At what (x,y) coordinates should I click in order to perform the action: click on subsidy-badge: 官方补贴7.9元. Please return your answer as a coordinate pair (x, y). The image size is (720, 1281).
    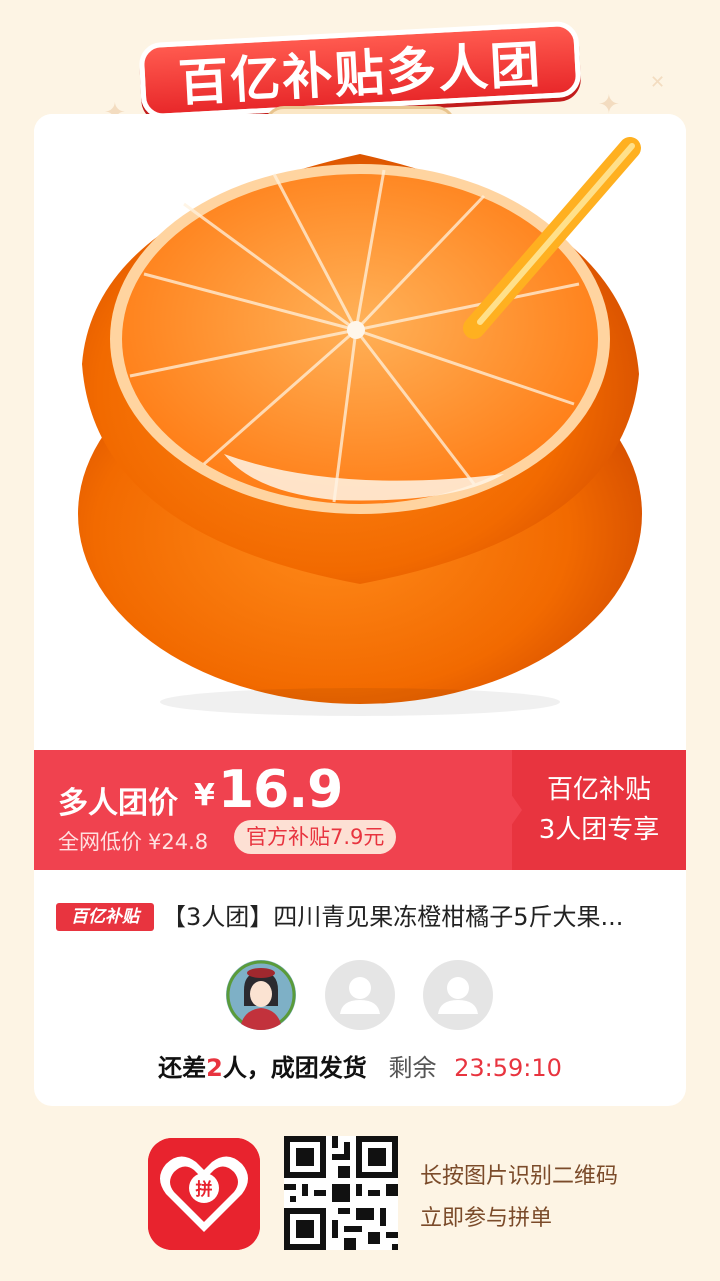
    Looking at the image, I should click on (315, 837).